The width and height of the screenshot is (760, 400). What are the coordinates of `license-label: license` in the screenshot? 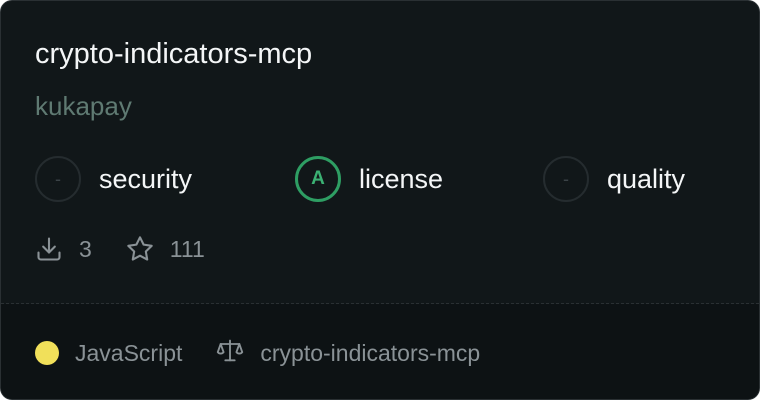 It's located at (401, 178).